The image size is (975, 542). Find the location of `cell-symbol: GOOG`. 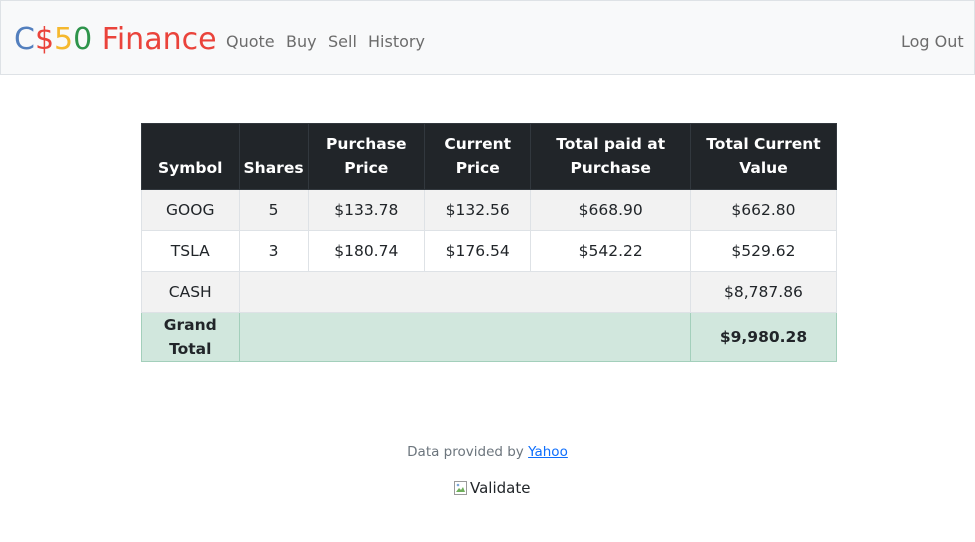

cell-symbol: GOOG is located at coordinates (190, 210).